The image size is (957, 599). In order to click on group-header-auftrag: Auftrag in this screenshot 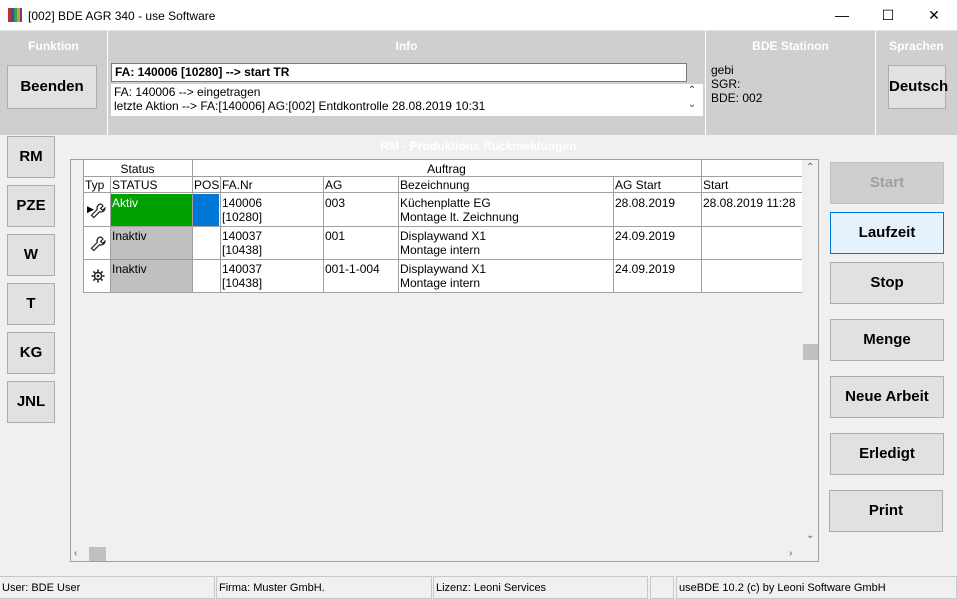, I will do `click(446, 169)`.